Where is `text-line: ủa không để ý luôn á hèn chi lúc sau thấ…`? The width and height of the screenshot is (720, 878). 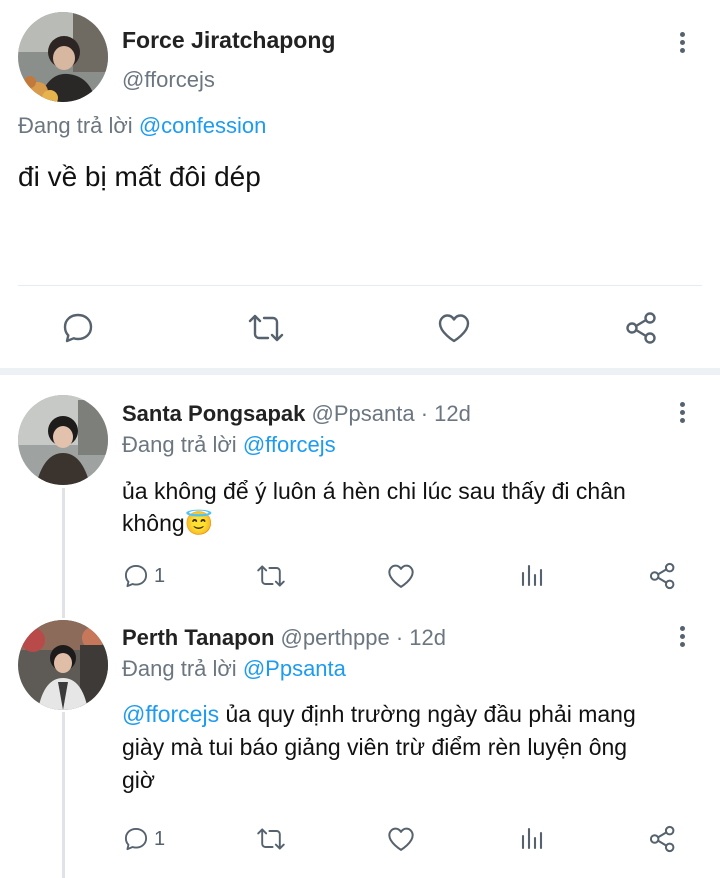
text-line: ủa không để ý luôn á hèn chi lúc sau thấ… is located at coordinates (374, 491).